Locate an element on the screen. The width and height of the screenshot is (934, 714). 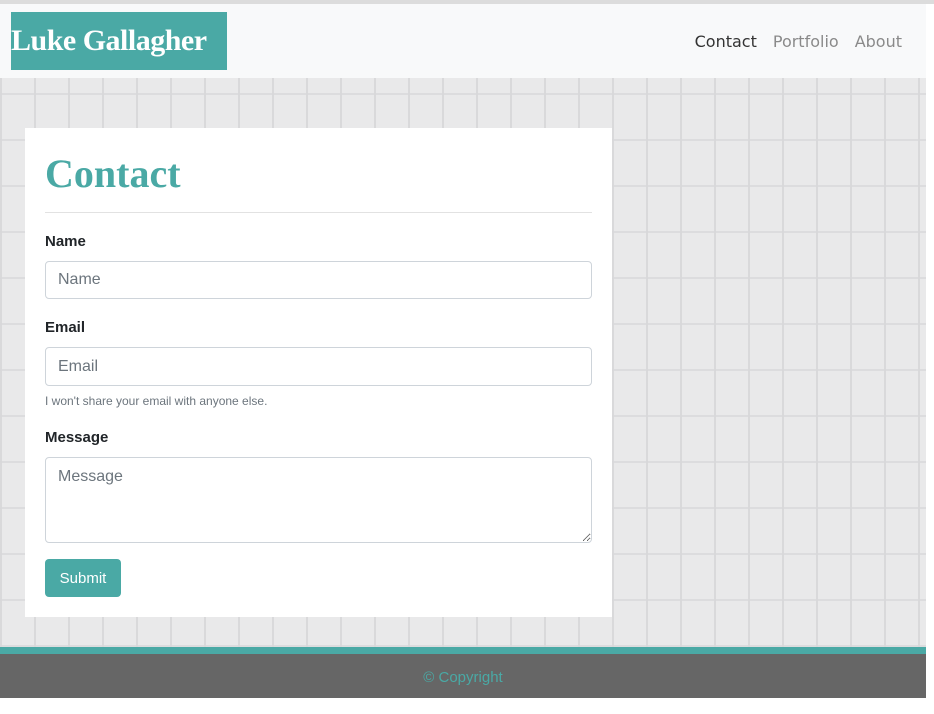
page-title: Contact is located at coordinates (113, 173).